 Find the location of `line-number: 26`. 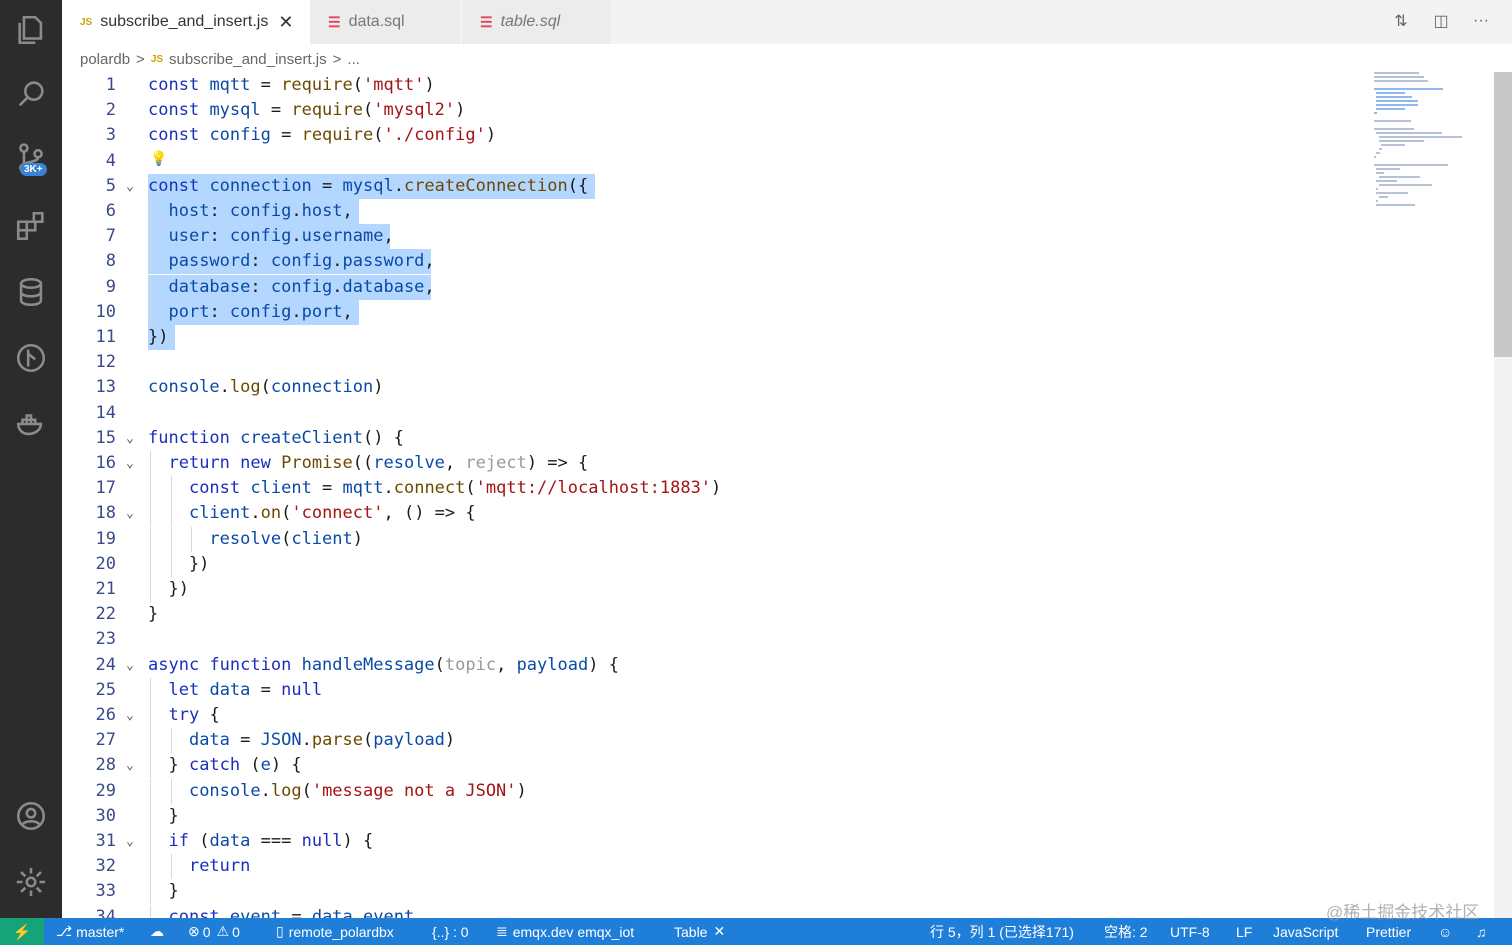

line-number: 26 is located at coordinates (105, 715).